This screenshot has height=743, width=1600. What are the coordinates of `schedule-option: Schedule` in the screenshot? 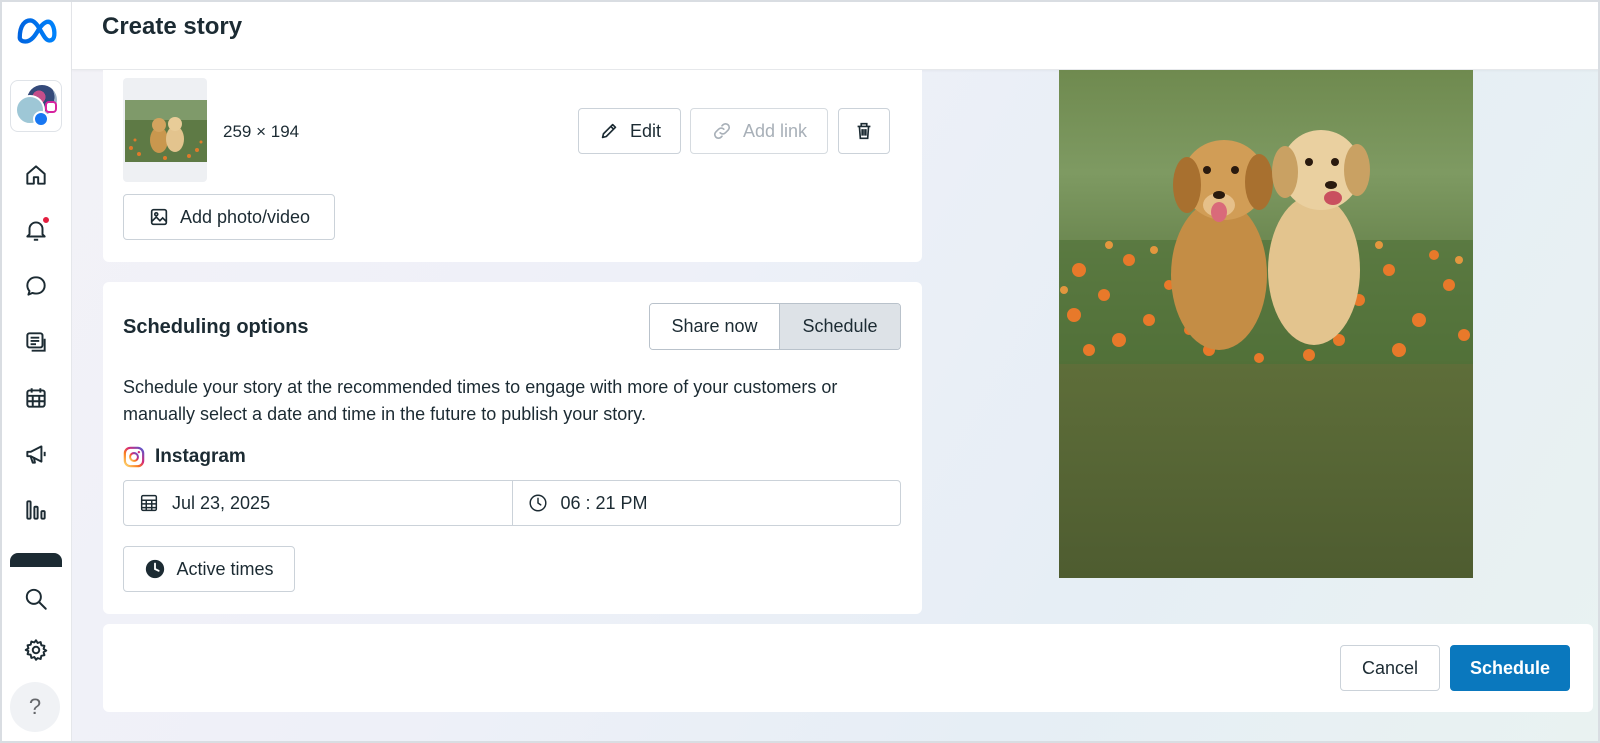 It's located at (840, 326).